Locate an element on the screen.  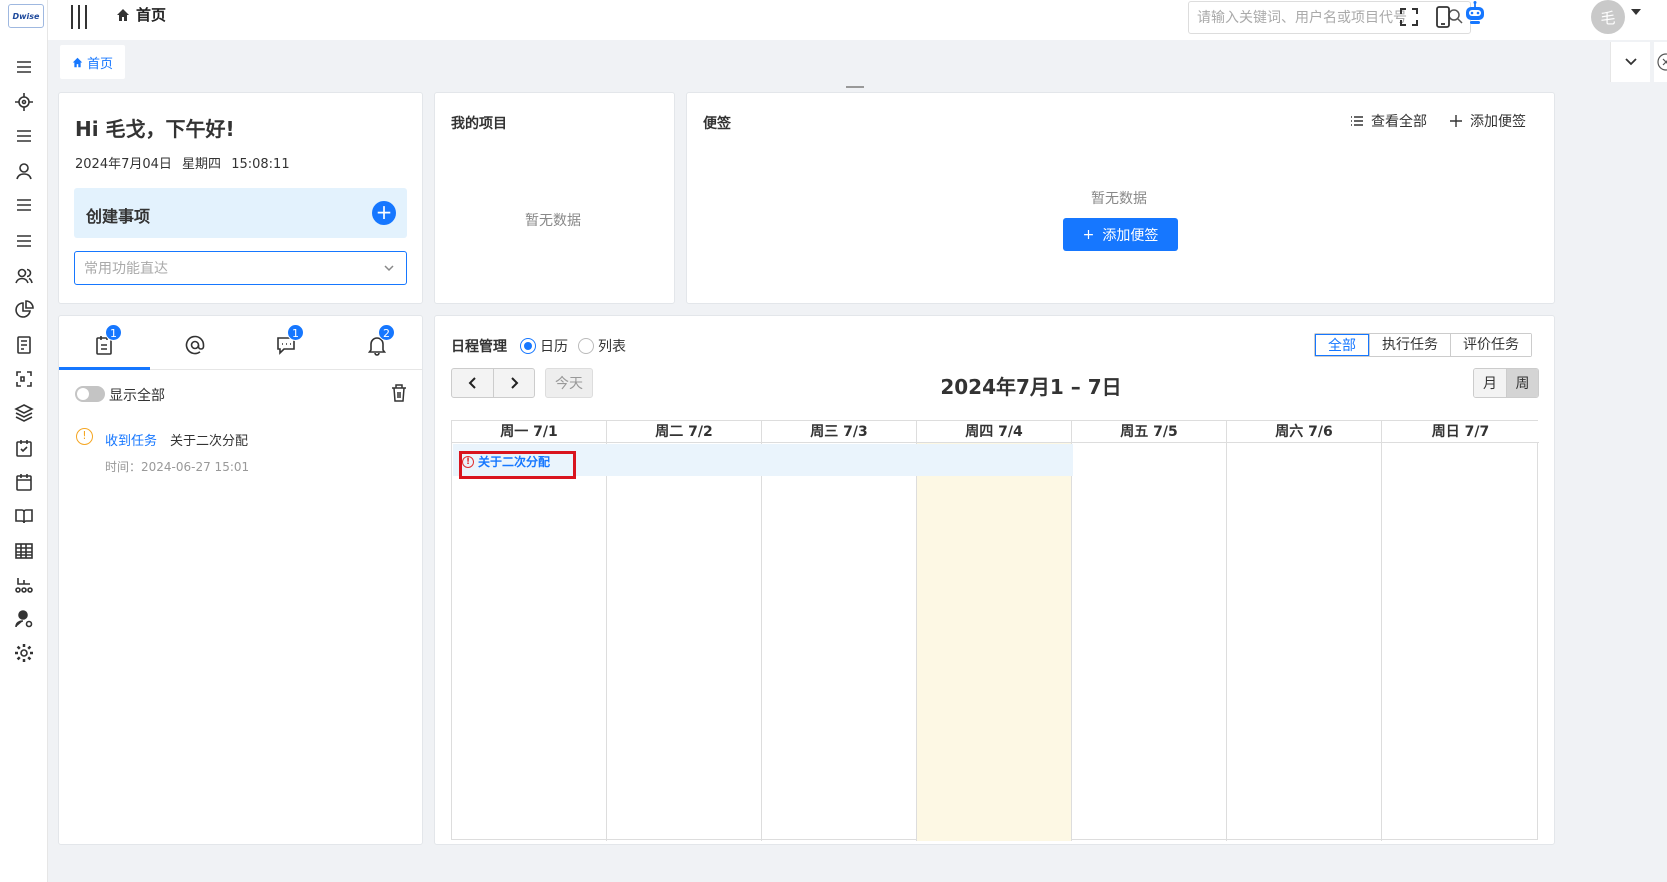
view-switch: 月 周 is located at coordinates (1506, 383).